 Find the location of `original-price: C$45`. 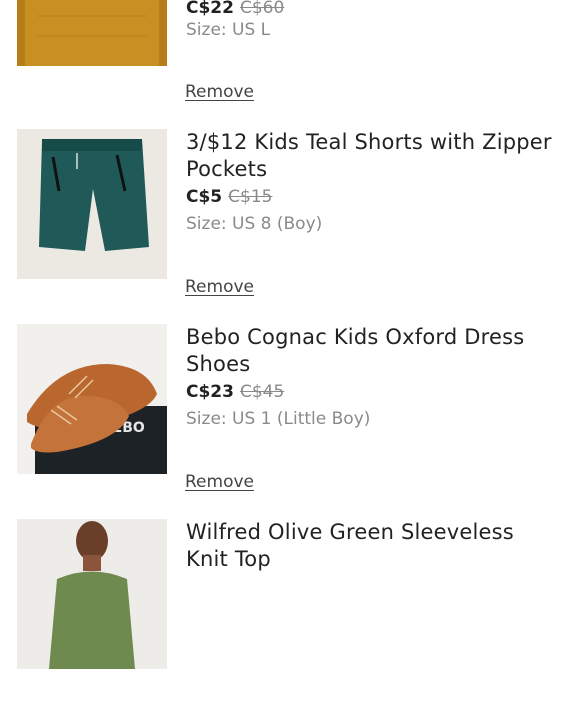

original-price: C$45 is located at coordinates (262, 392).